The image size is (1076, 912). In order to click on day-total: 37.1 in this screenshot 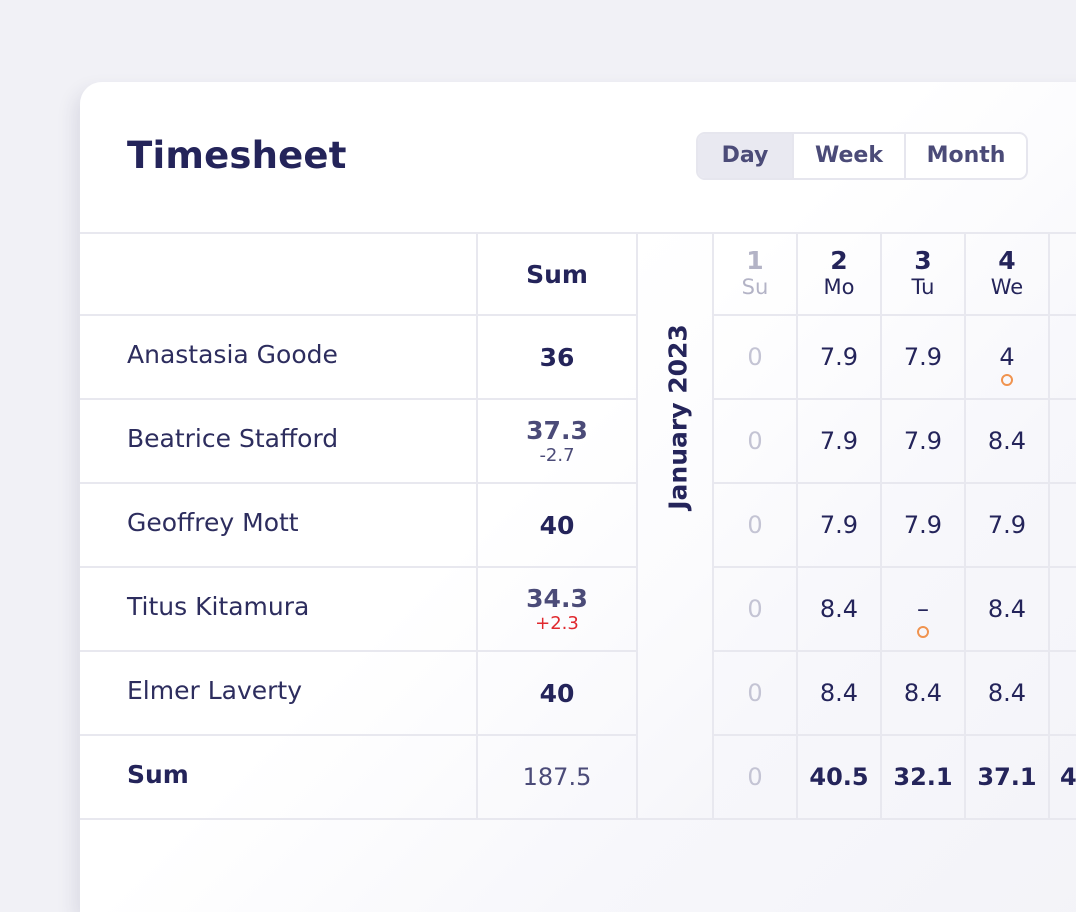, I will do `click(1007, 777)`.